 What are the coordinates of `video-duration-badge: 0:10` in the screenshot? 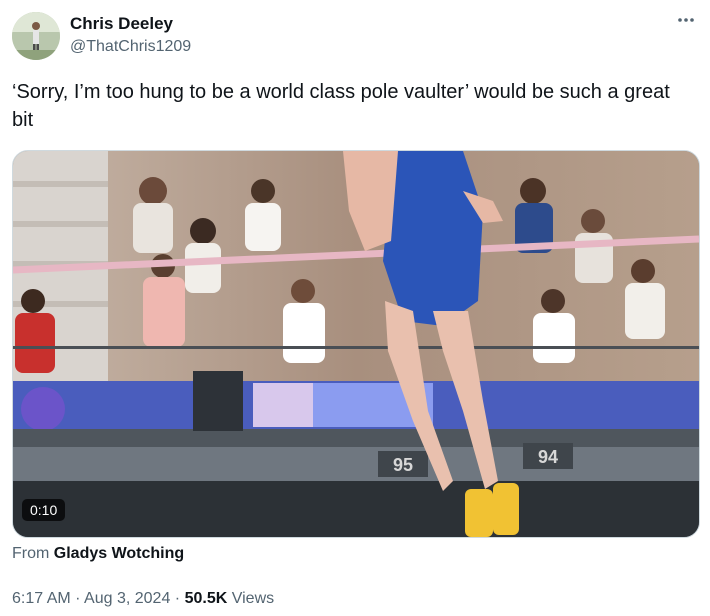 It's located at (44, 510).